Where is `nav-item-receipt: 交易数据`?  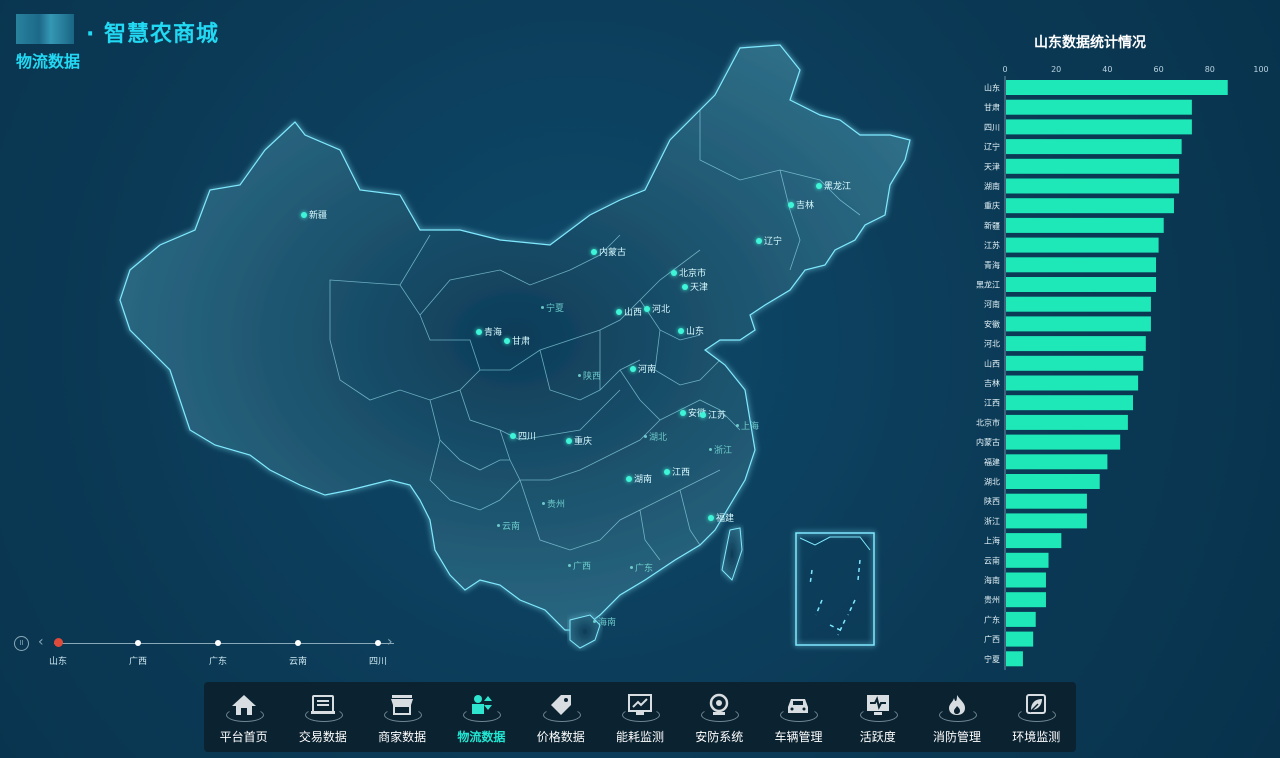 nav-item-receipt: 交易数据 is located at coordinates (322, 717).